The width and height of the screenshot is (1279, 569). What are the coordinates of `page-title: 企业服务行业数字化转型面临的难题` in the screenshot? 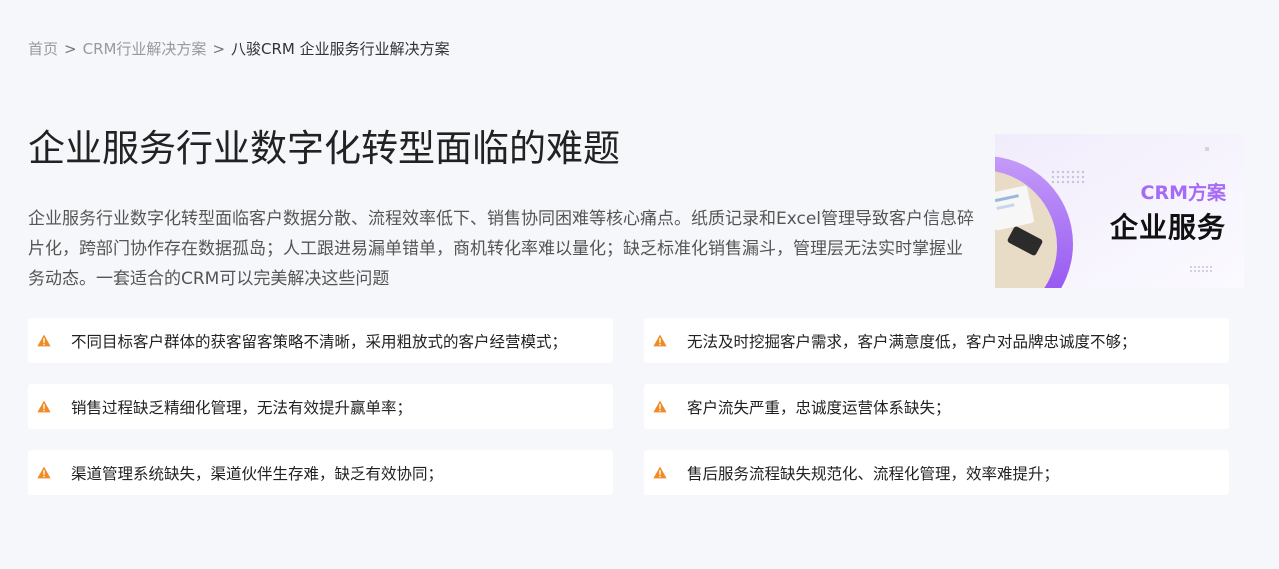 It's located at (324, 148).